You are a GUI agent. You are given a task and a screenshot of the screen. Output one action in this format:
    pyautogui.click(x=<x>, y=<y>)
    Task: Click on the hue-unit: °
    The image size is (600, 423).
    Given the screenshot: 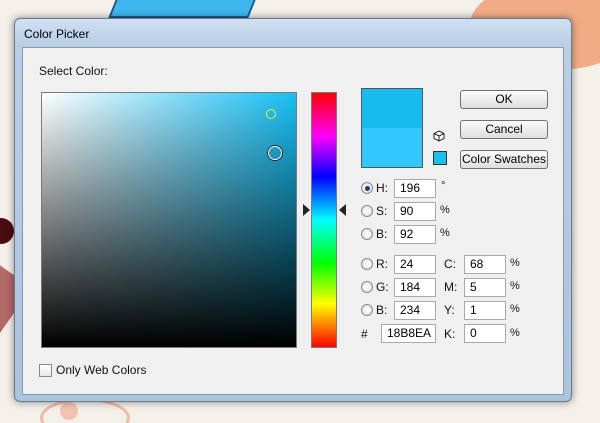 What is the action you would take?
    pyautogui.click(x=443, y=186)
    